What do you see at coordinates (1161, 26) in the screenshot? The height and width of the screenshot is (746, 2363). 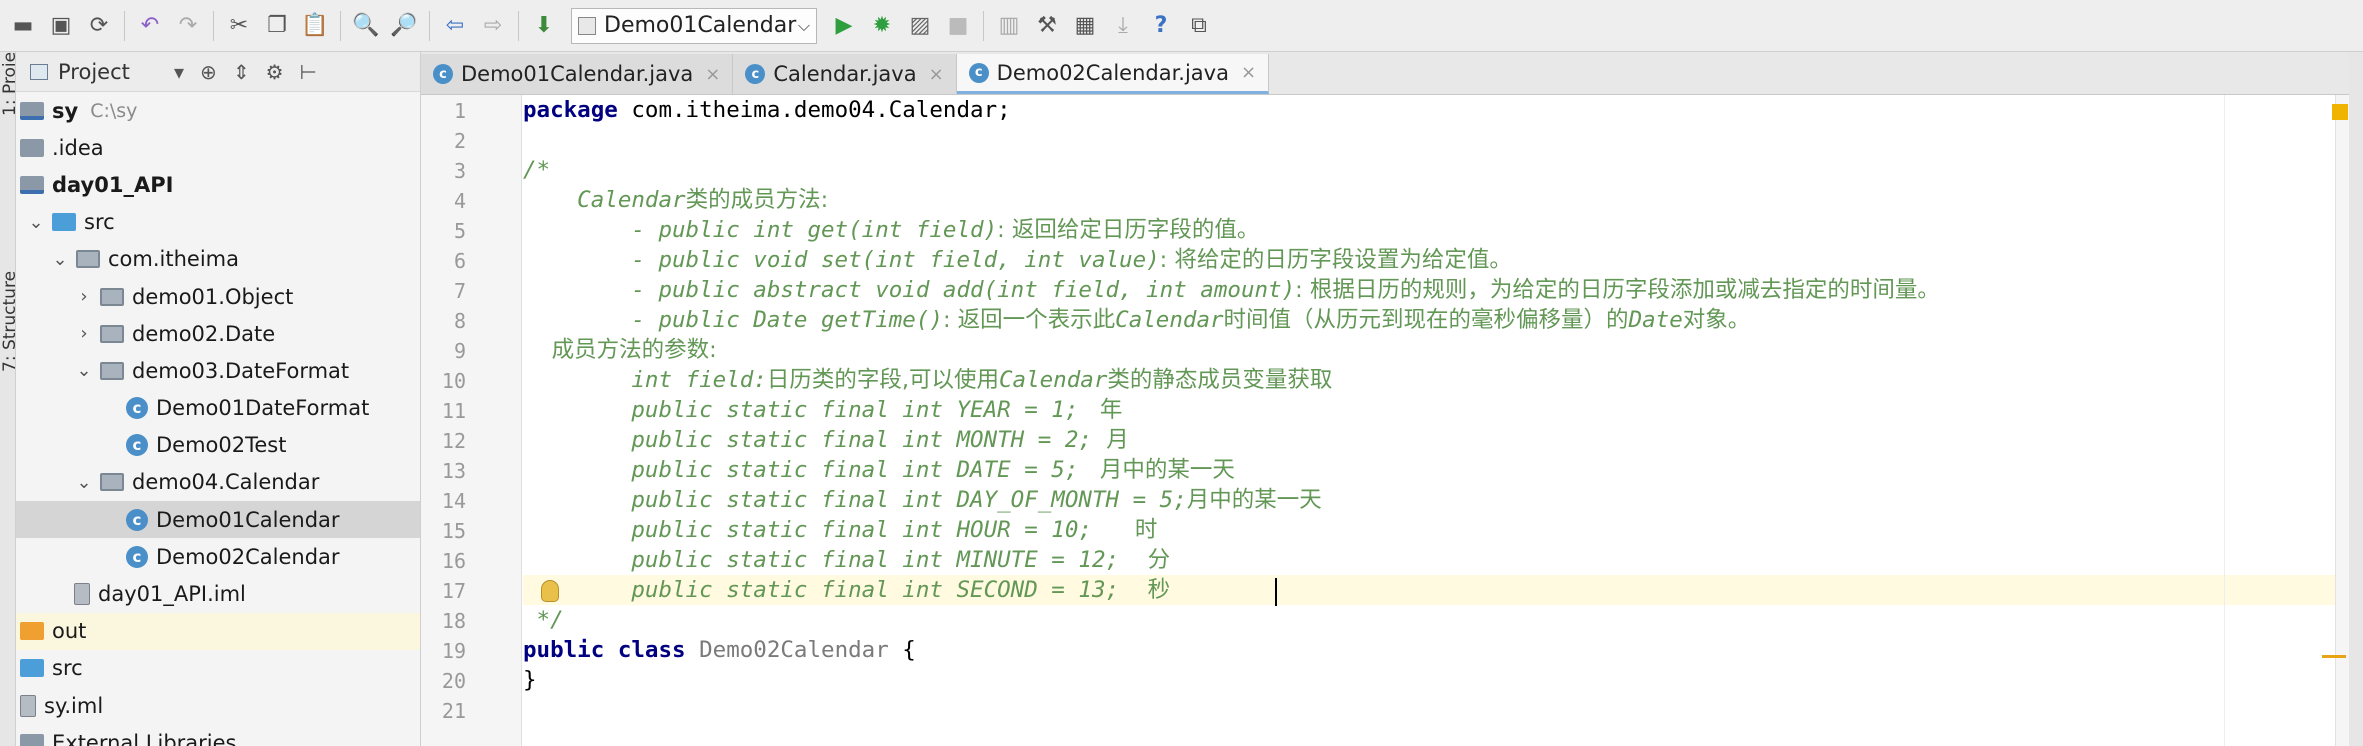 I see `help-icon: ?` at bounding box center [1161, 26].